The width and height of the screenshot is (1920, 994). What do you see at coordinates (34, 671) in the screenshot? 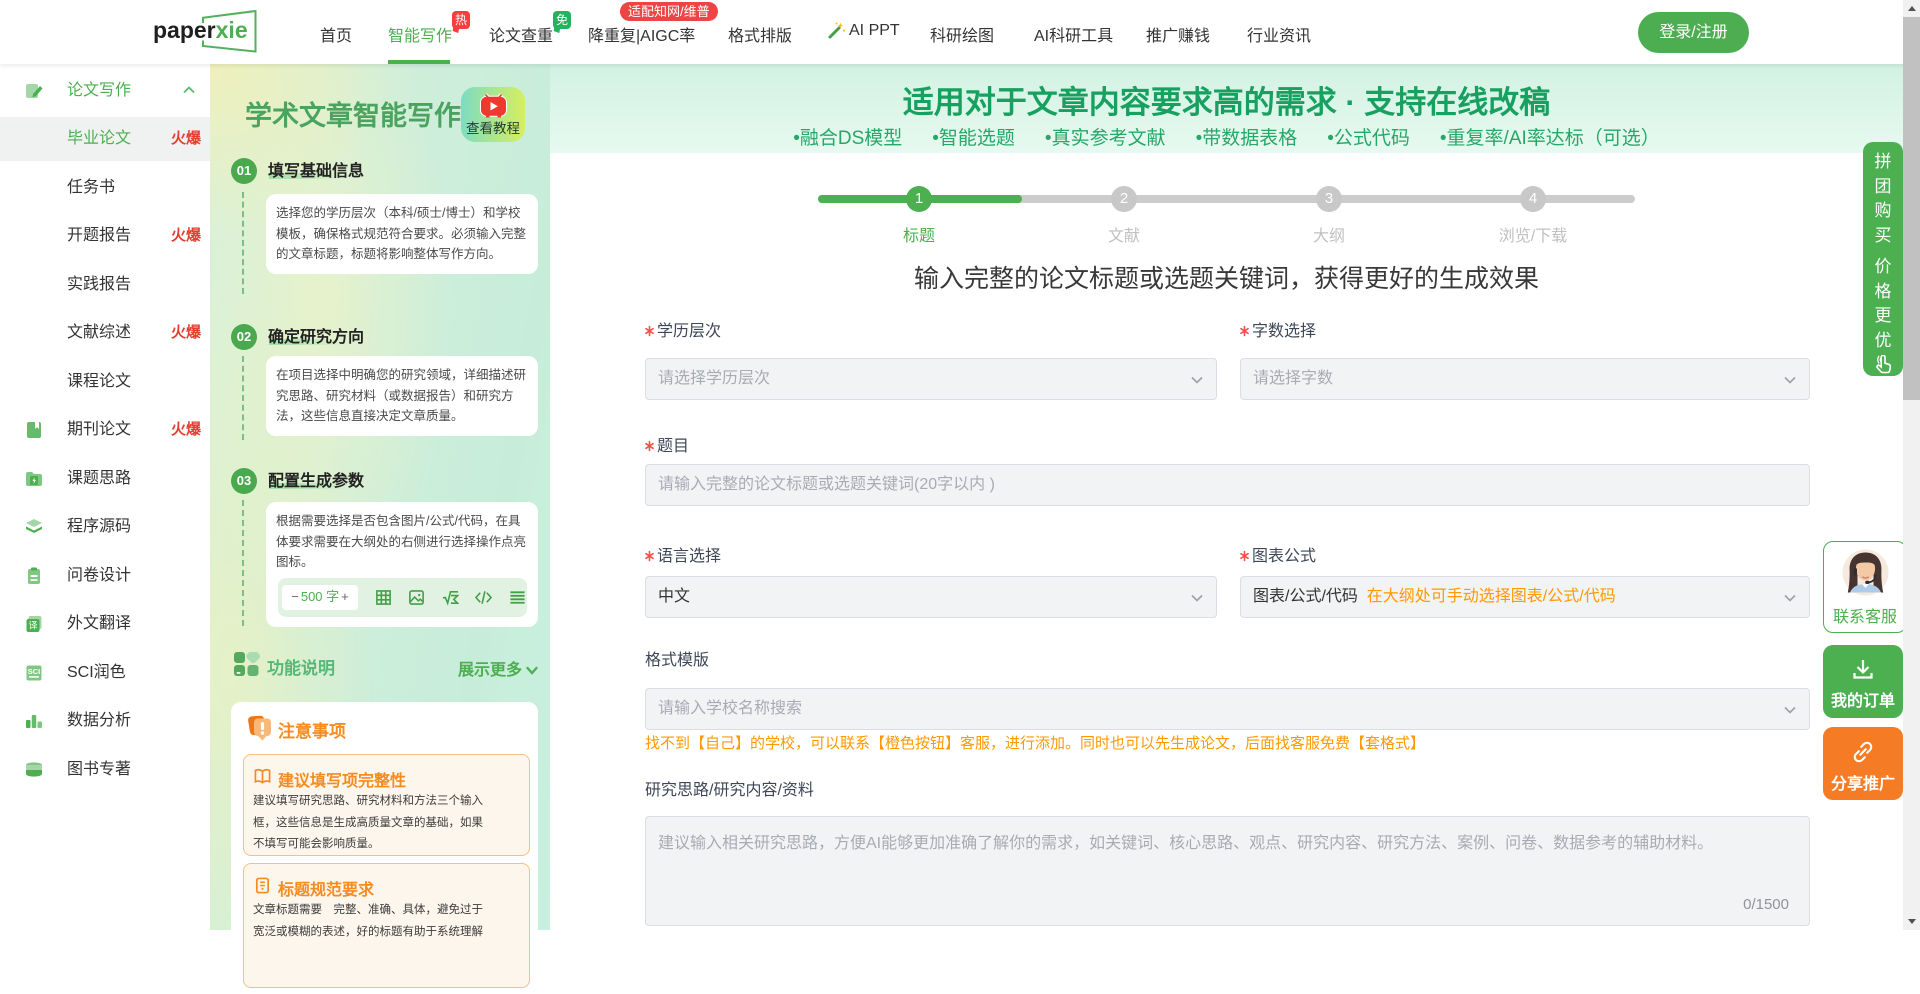
I see `svg-text: SCI` at bounding box center [34, 671].